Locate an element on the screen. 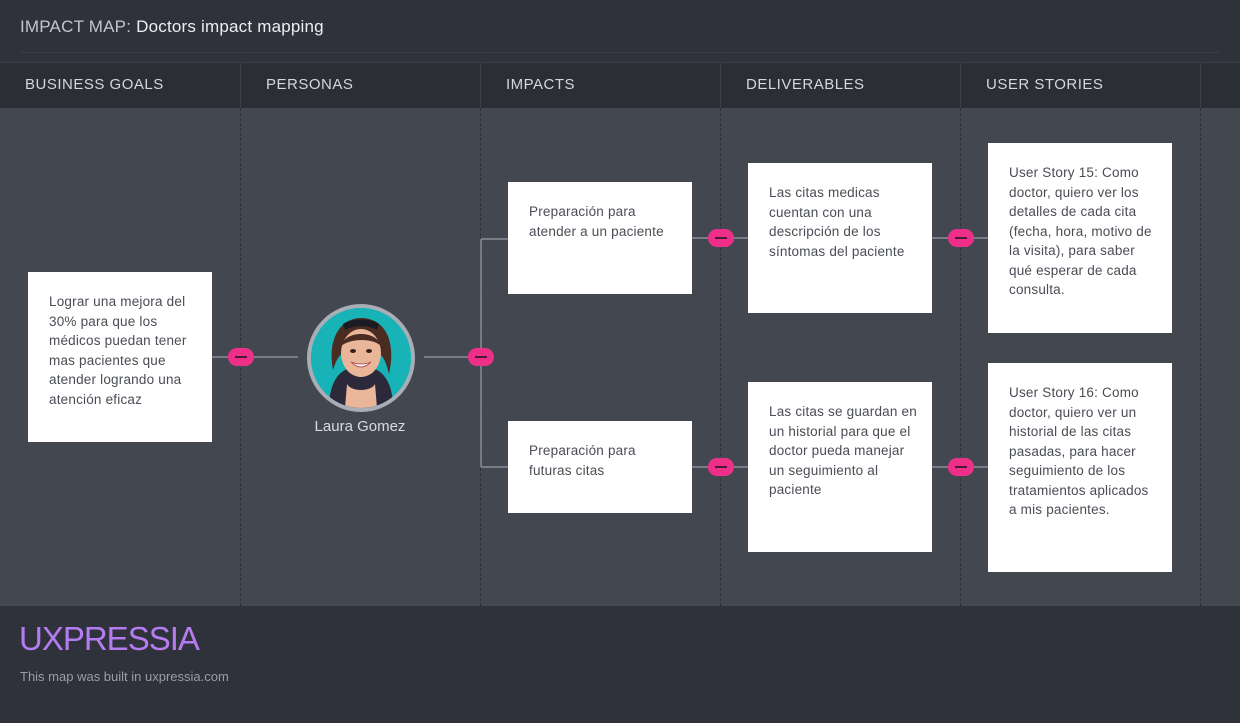  impact-card: Preparación para atender a un paciente is located at coordinates (600, 238).